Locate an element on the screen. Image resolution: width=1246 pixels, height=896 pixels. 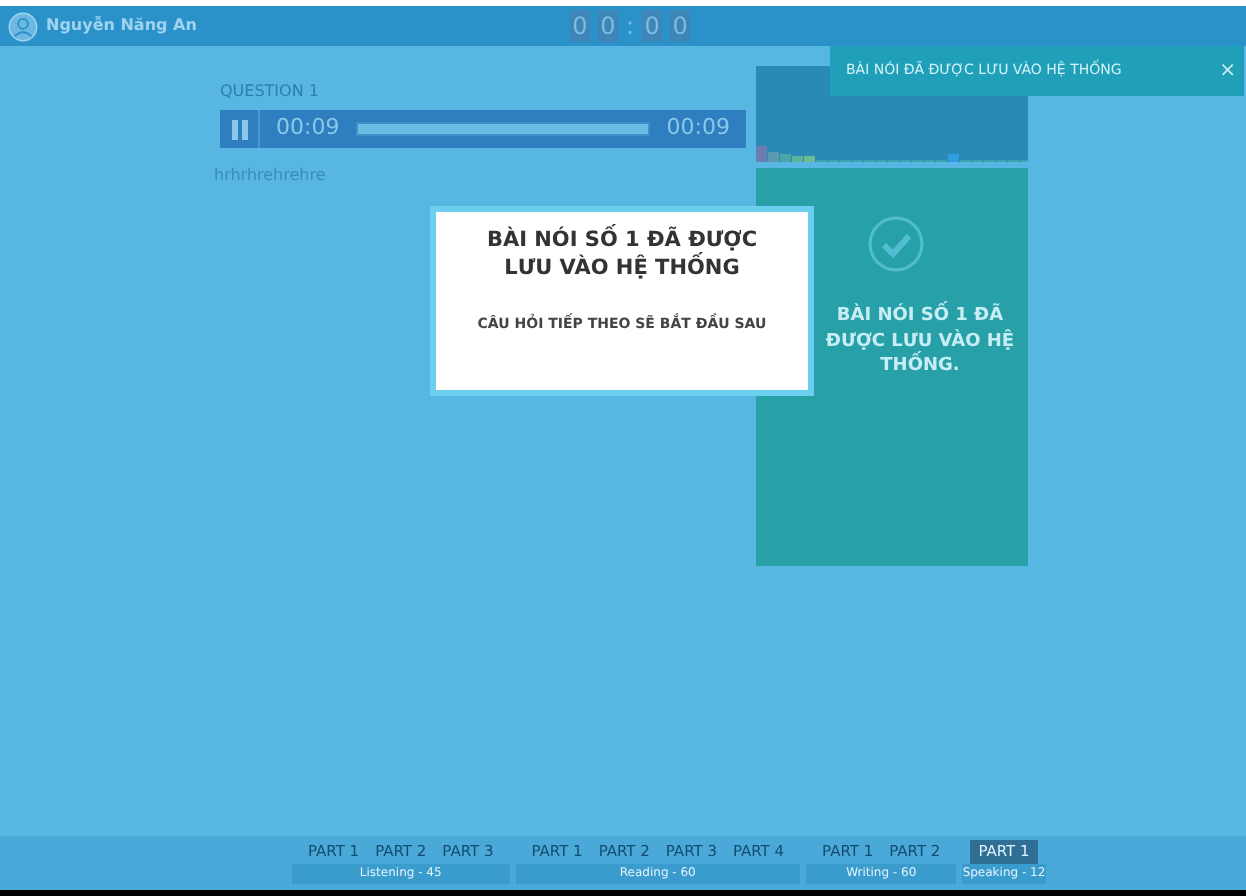
check-icon is located at coordinates (896, 244).